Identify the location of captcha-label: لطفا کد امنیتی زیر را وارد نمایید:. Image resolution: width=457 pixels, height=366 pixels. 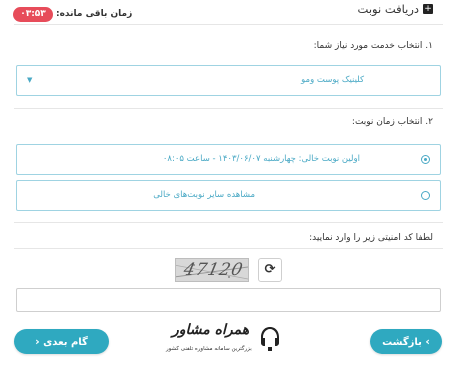
(371, 238).